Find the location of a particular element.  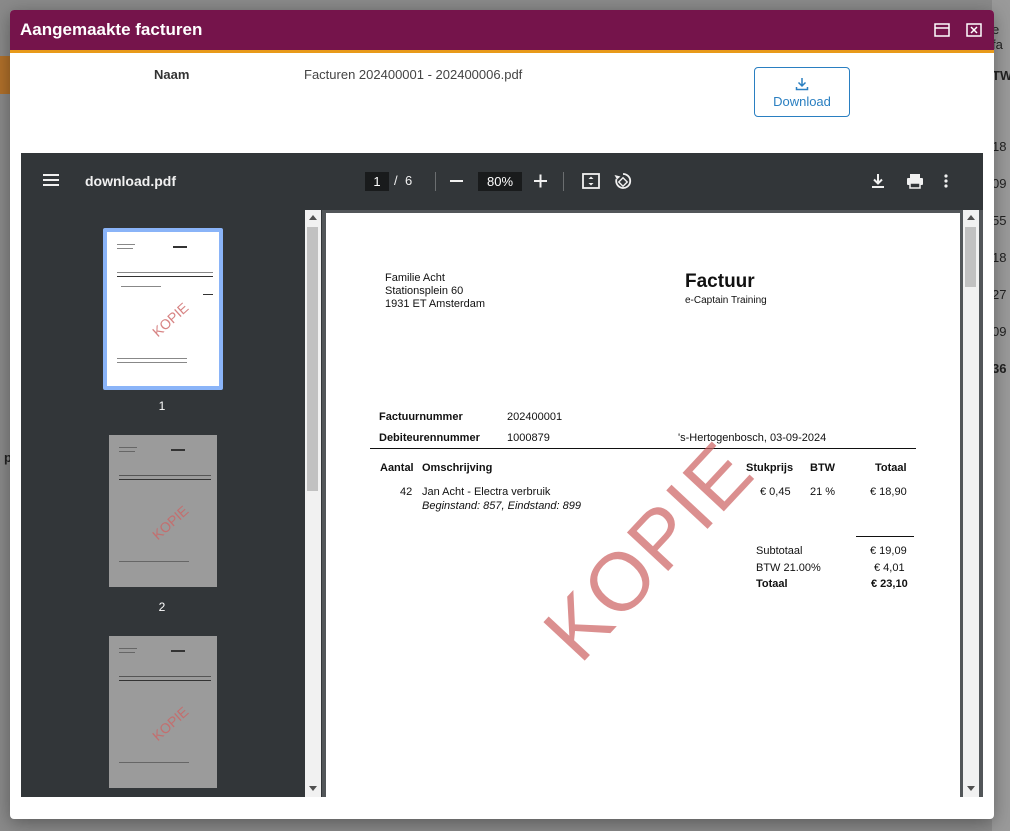

column-description: Omschrijving is located at coordinates (457, 468).